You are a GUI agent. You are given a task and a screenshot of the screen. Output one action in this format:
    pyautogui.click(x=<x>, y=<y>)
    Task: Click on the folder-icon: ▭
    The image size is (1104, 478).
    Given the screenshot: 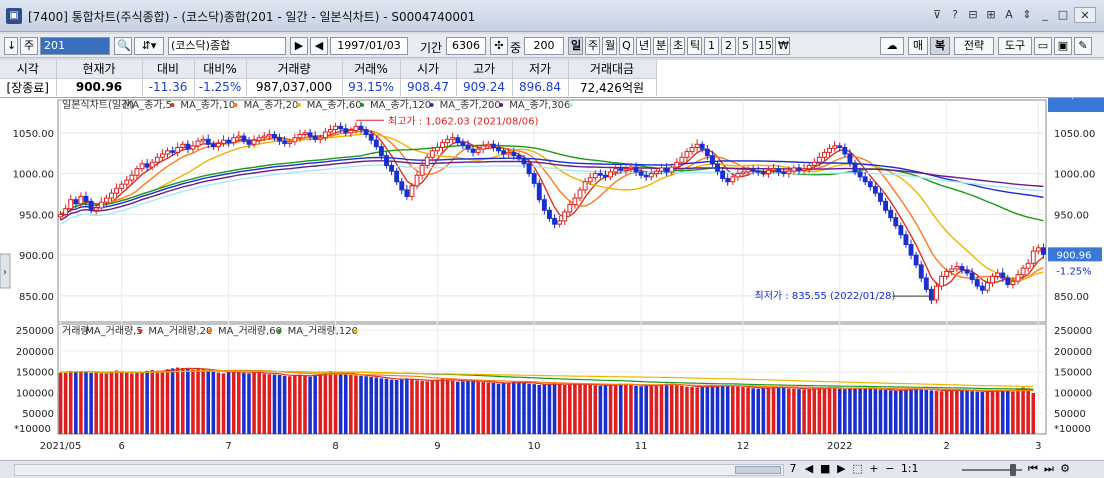 What is the action you would take?
    pyautogui.click(x=1043, y=46)
    